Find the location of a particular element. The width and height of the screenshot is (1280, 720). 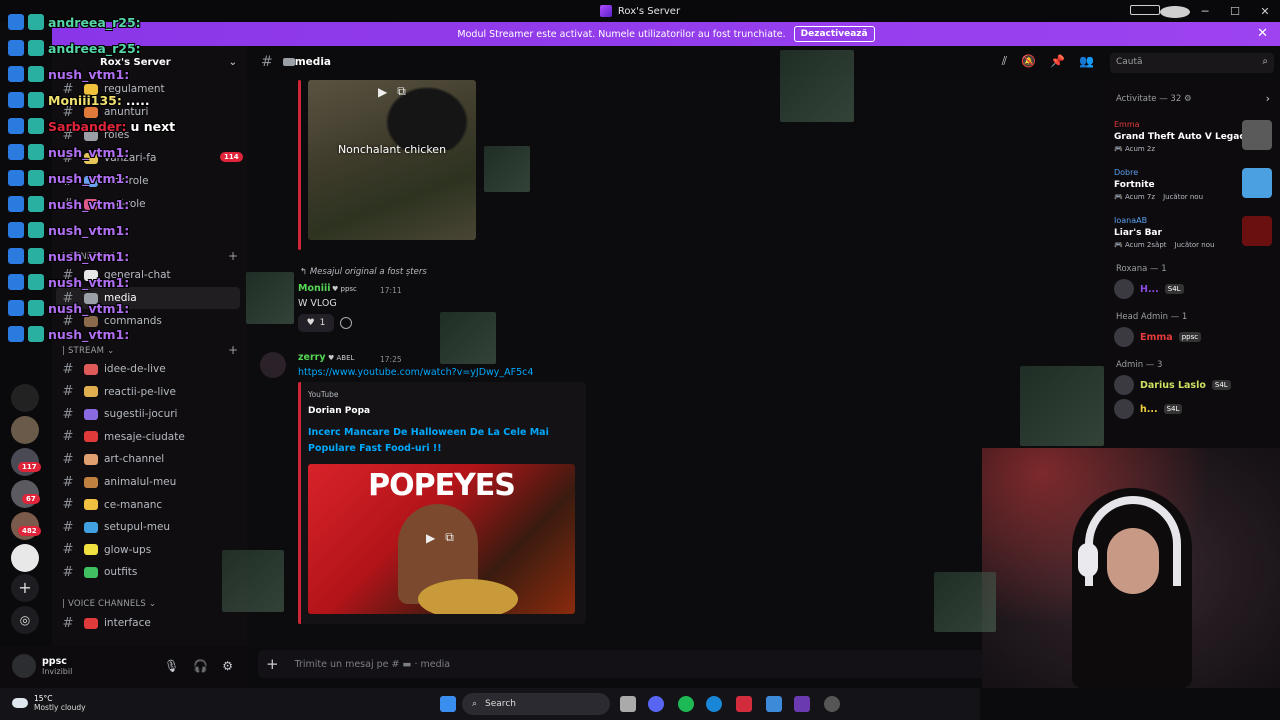

discord-icon is located at coordinates (656, 704).